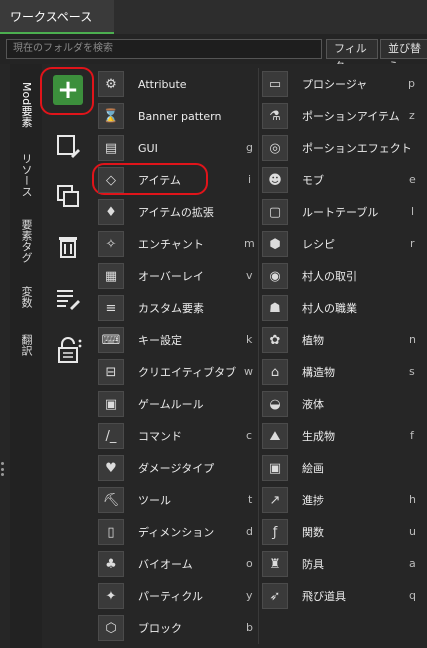 The image size is (427, 648). I want to click on list-item: ⚗ ポーションアイテム, so click(331, 116).